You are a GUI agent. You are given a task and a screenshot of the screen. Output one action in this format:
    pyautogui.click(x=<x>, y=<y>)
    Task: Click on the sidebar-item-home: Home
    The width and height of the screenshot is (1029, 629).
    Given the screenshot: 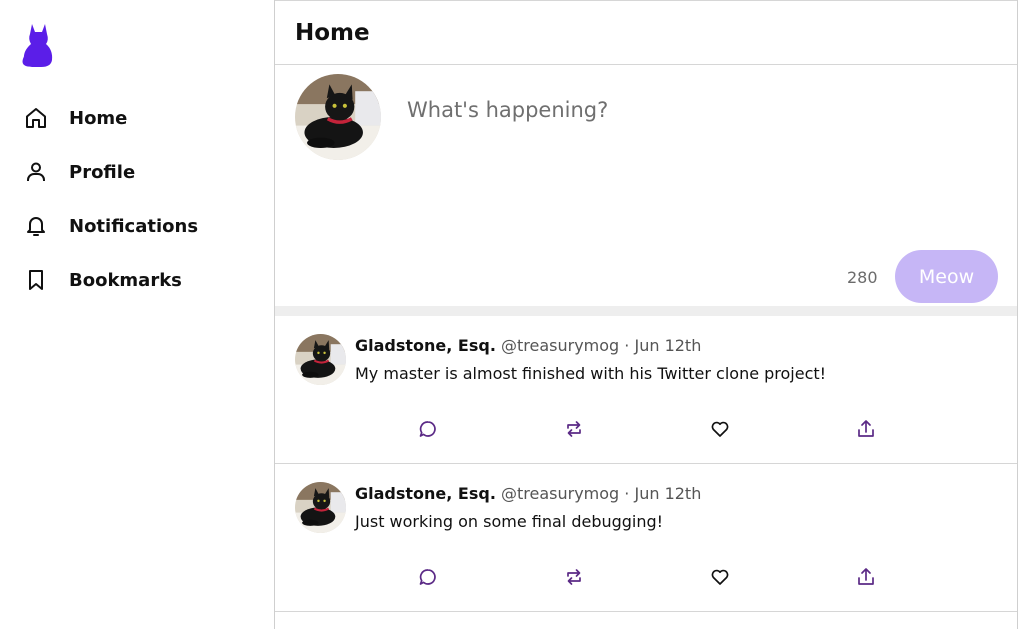 What is the action you would take?
    pyautogui.click(x=75, y=118)
    